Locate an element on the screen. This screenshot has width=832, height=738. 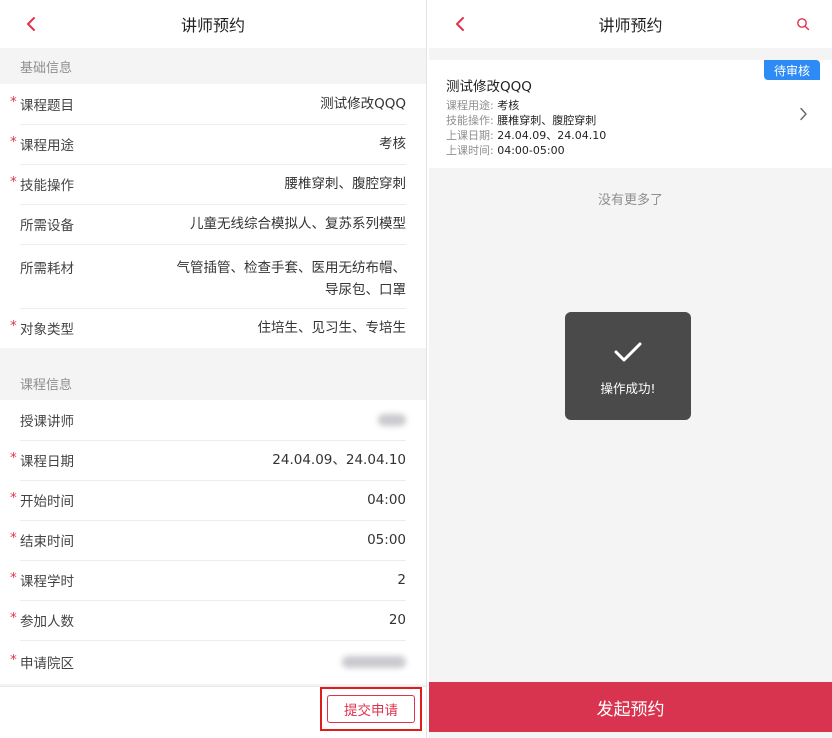
form-row-course-purpose: * 课程用途 考核 is located at coordinates (213, 144).